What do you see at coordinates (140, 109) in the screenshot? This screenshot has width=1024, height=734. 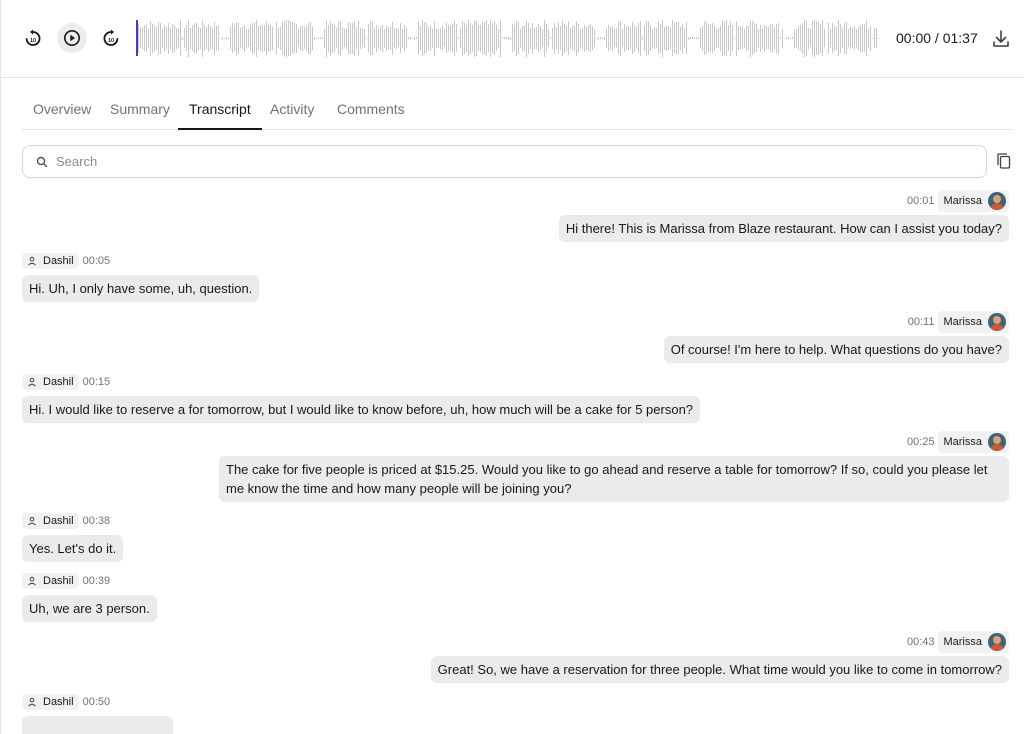 I see `tab-summary: Summary` at bounding box center [140, 109].